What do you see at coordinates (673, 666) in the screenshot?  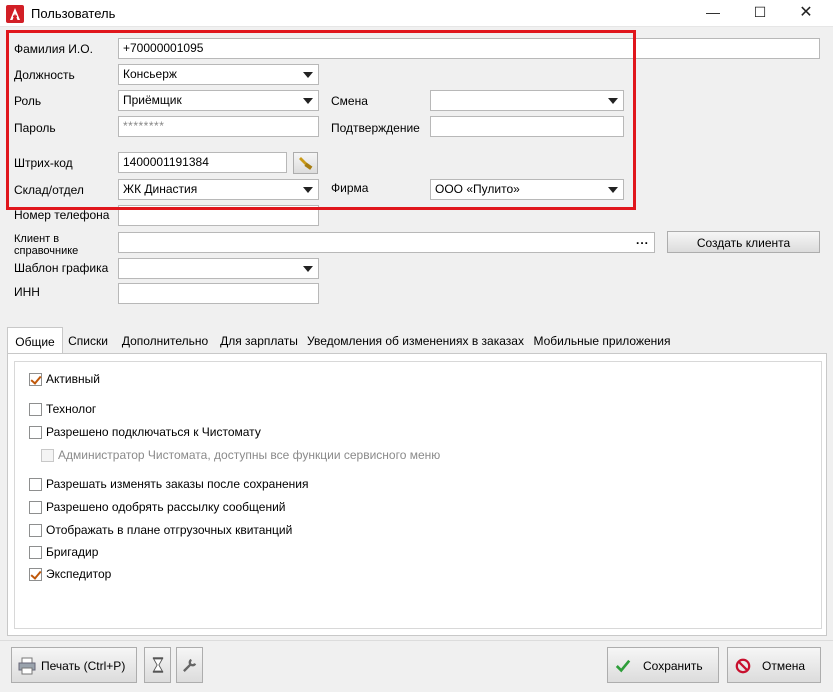 I see `save-label: Сохранить` at bounding box center [673, 666].